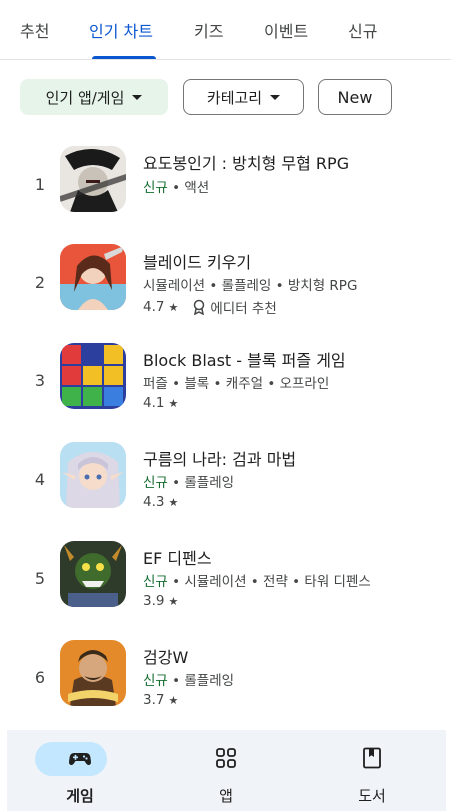 The width and height of the screenshot is (451, 811). I want to click on nav-apps: 앱, so click(226, 770).